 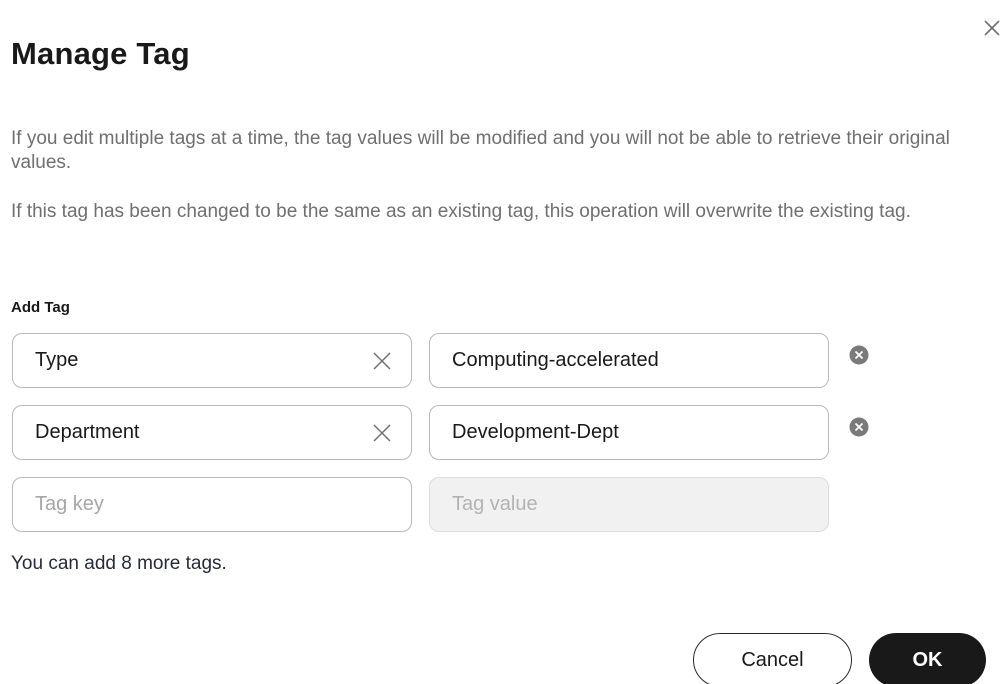 I want to click on new-tag-value-input: Tag value, so click(x=629, y=504).